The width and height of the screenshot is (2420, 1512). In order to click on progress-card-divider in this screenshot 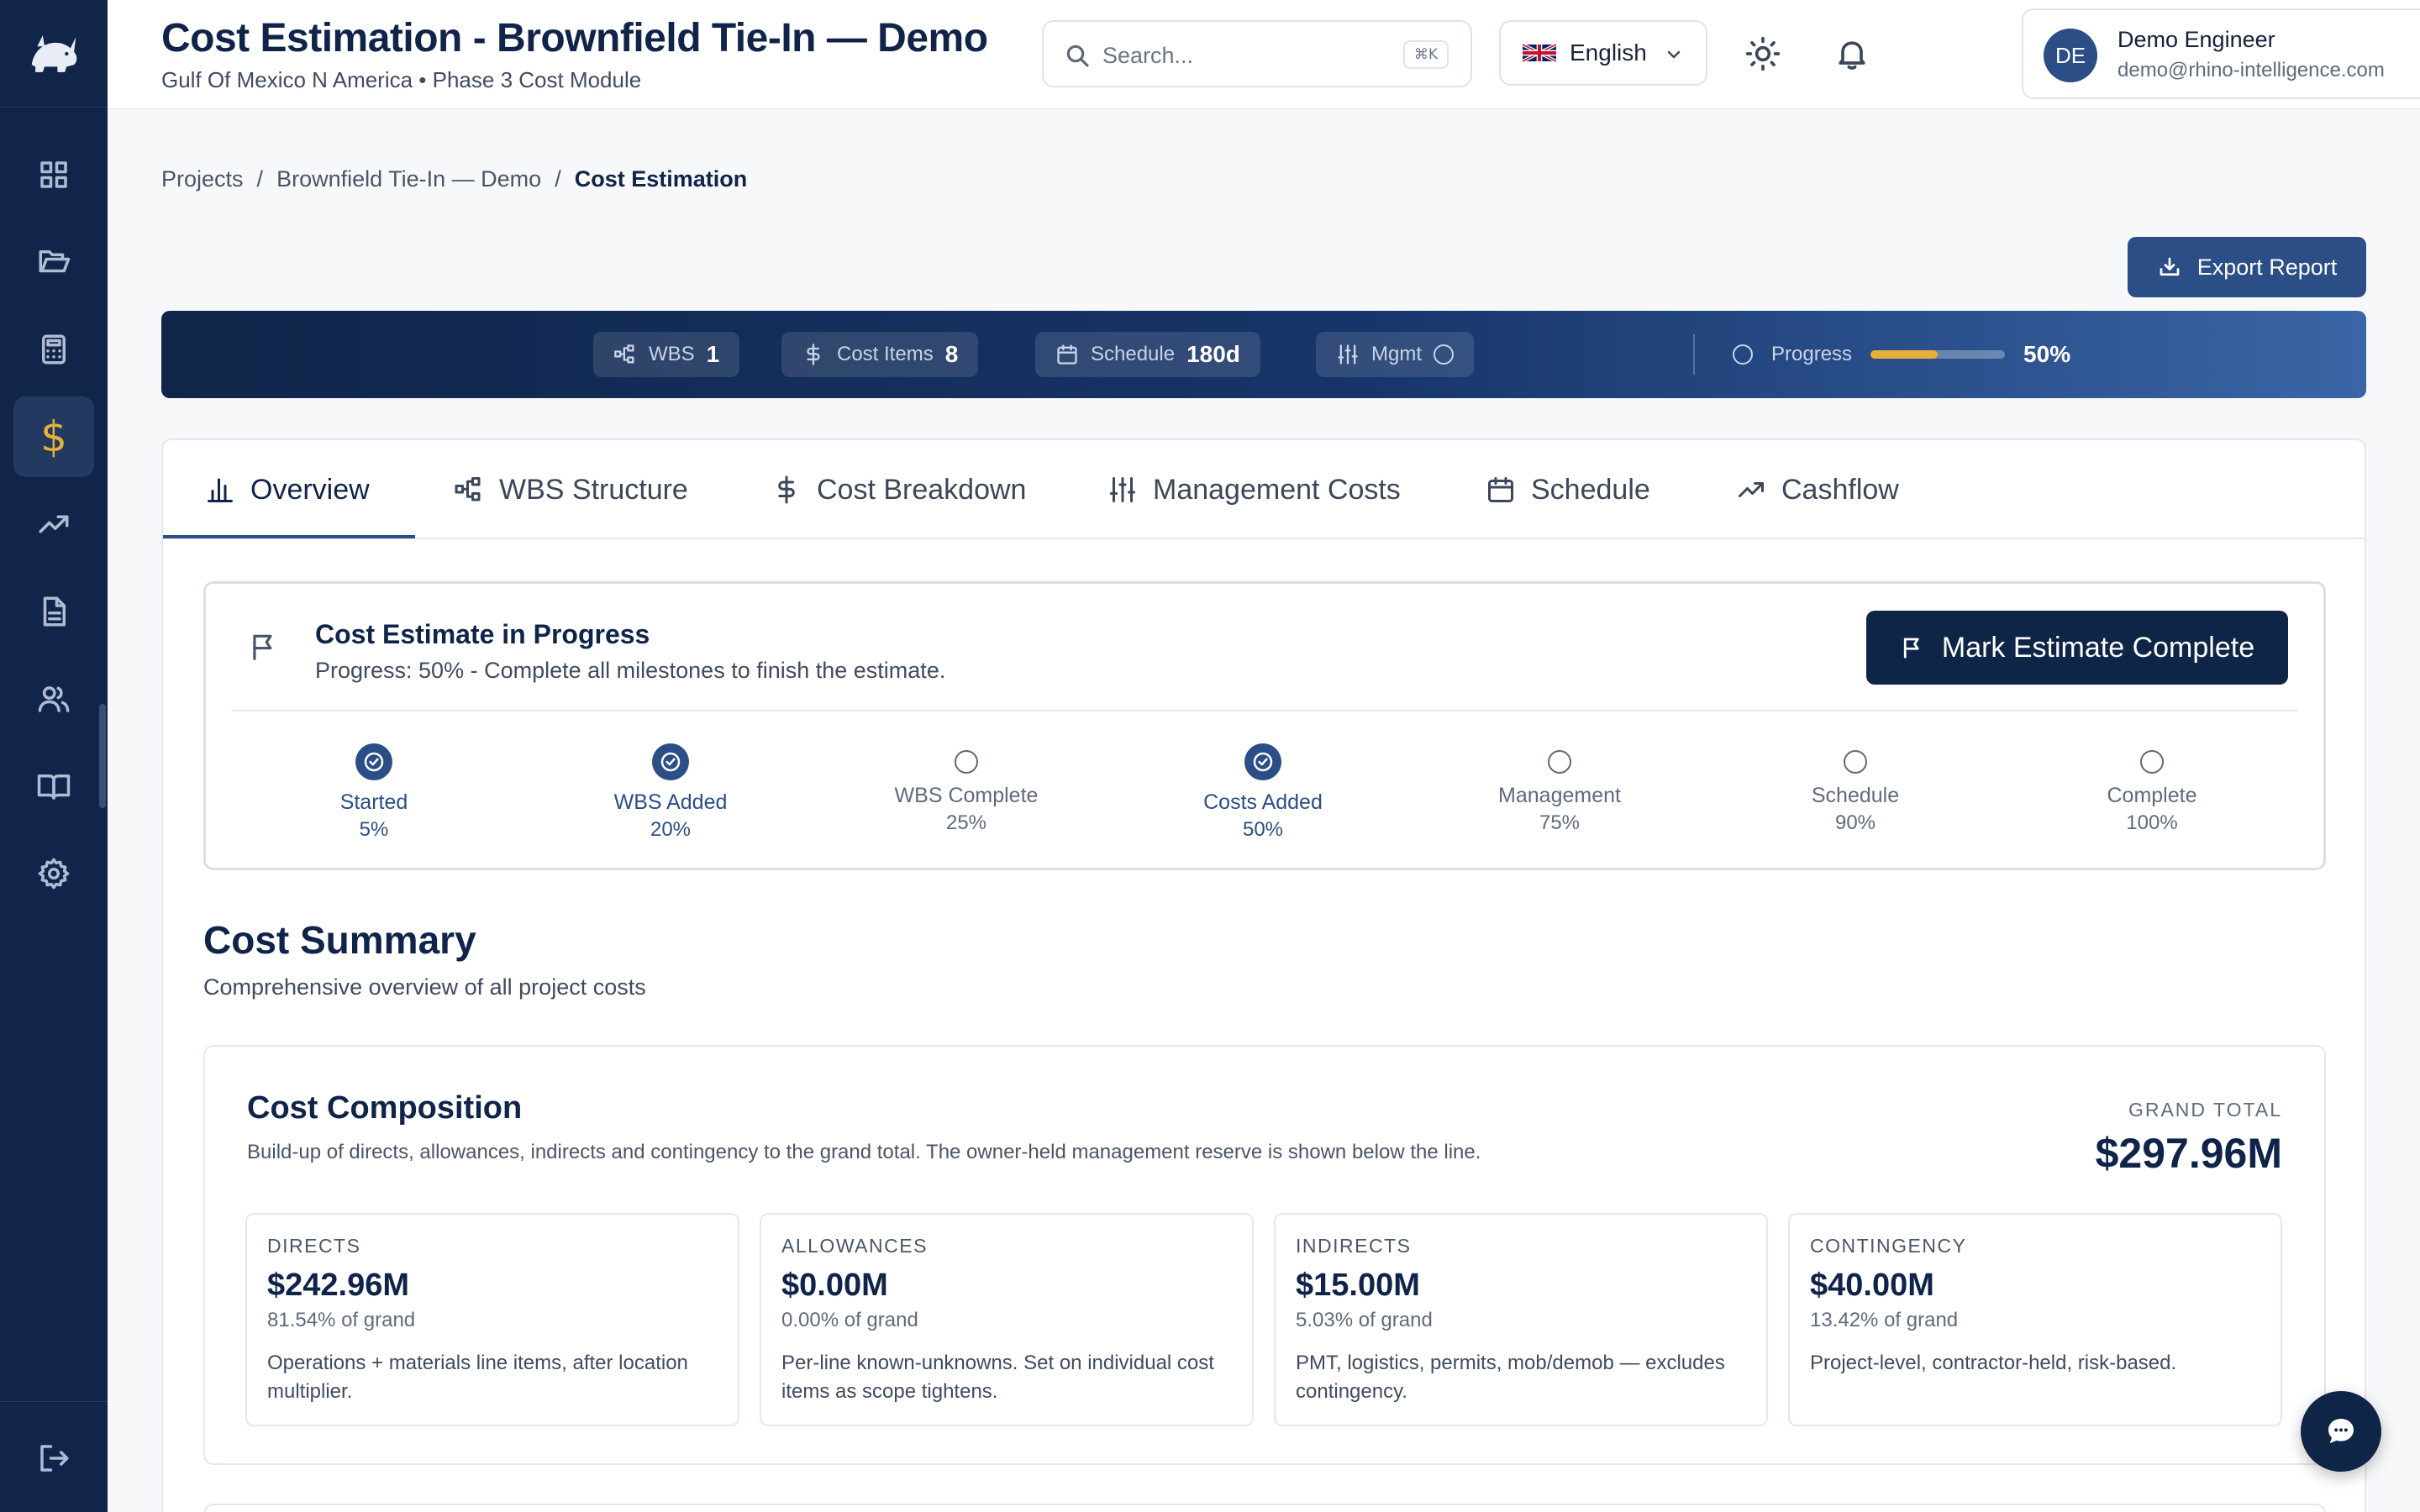, I will do `click(1265, 710)`.